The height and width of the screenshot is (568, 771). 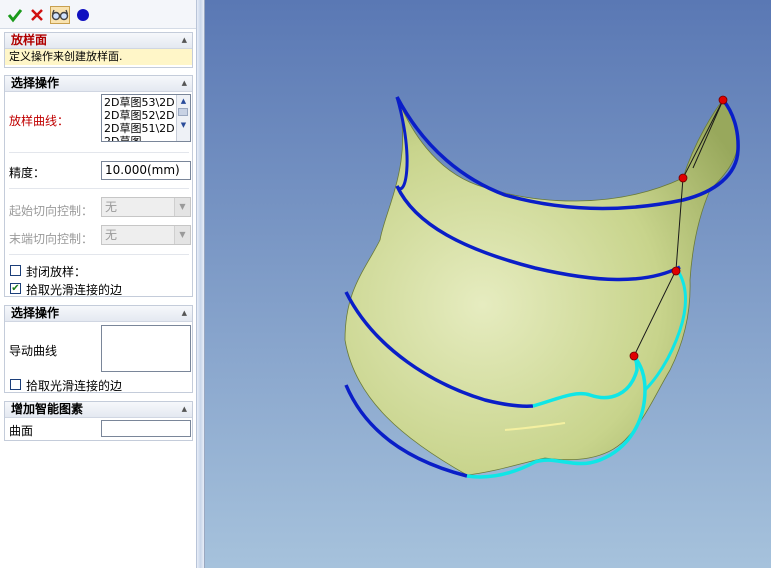 I want to click on ok-button, so click(x=15, y=15).